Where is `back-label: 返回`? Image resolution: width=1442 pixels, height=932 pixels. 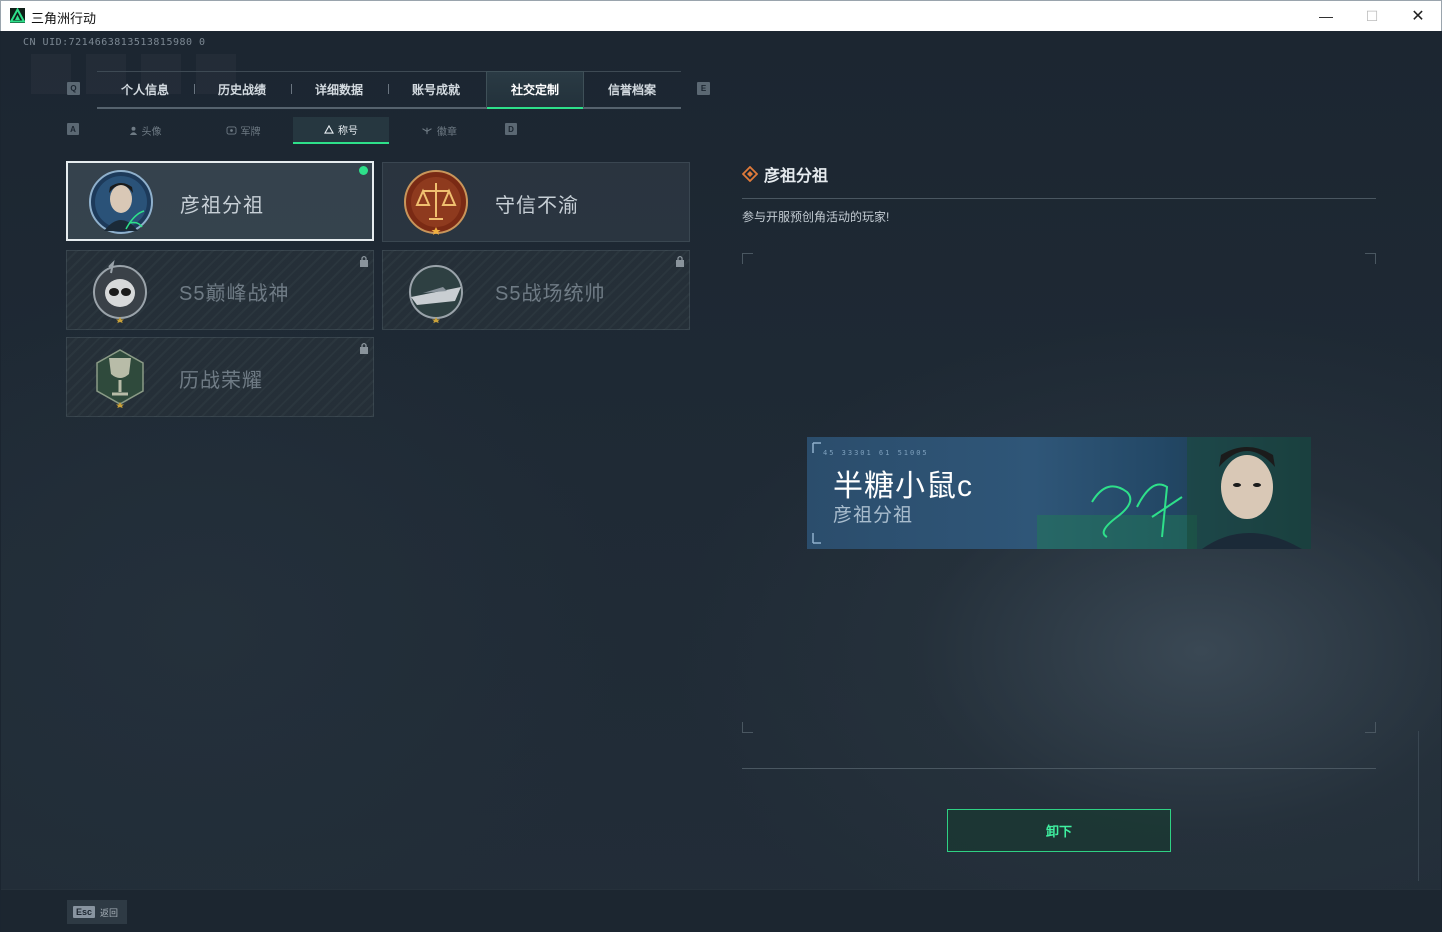
back-label: 返回 is located at coordinates (109, 912).